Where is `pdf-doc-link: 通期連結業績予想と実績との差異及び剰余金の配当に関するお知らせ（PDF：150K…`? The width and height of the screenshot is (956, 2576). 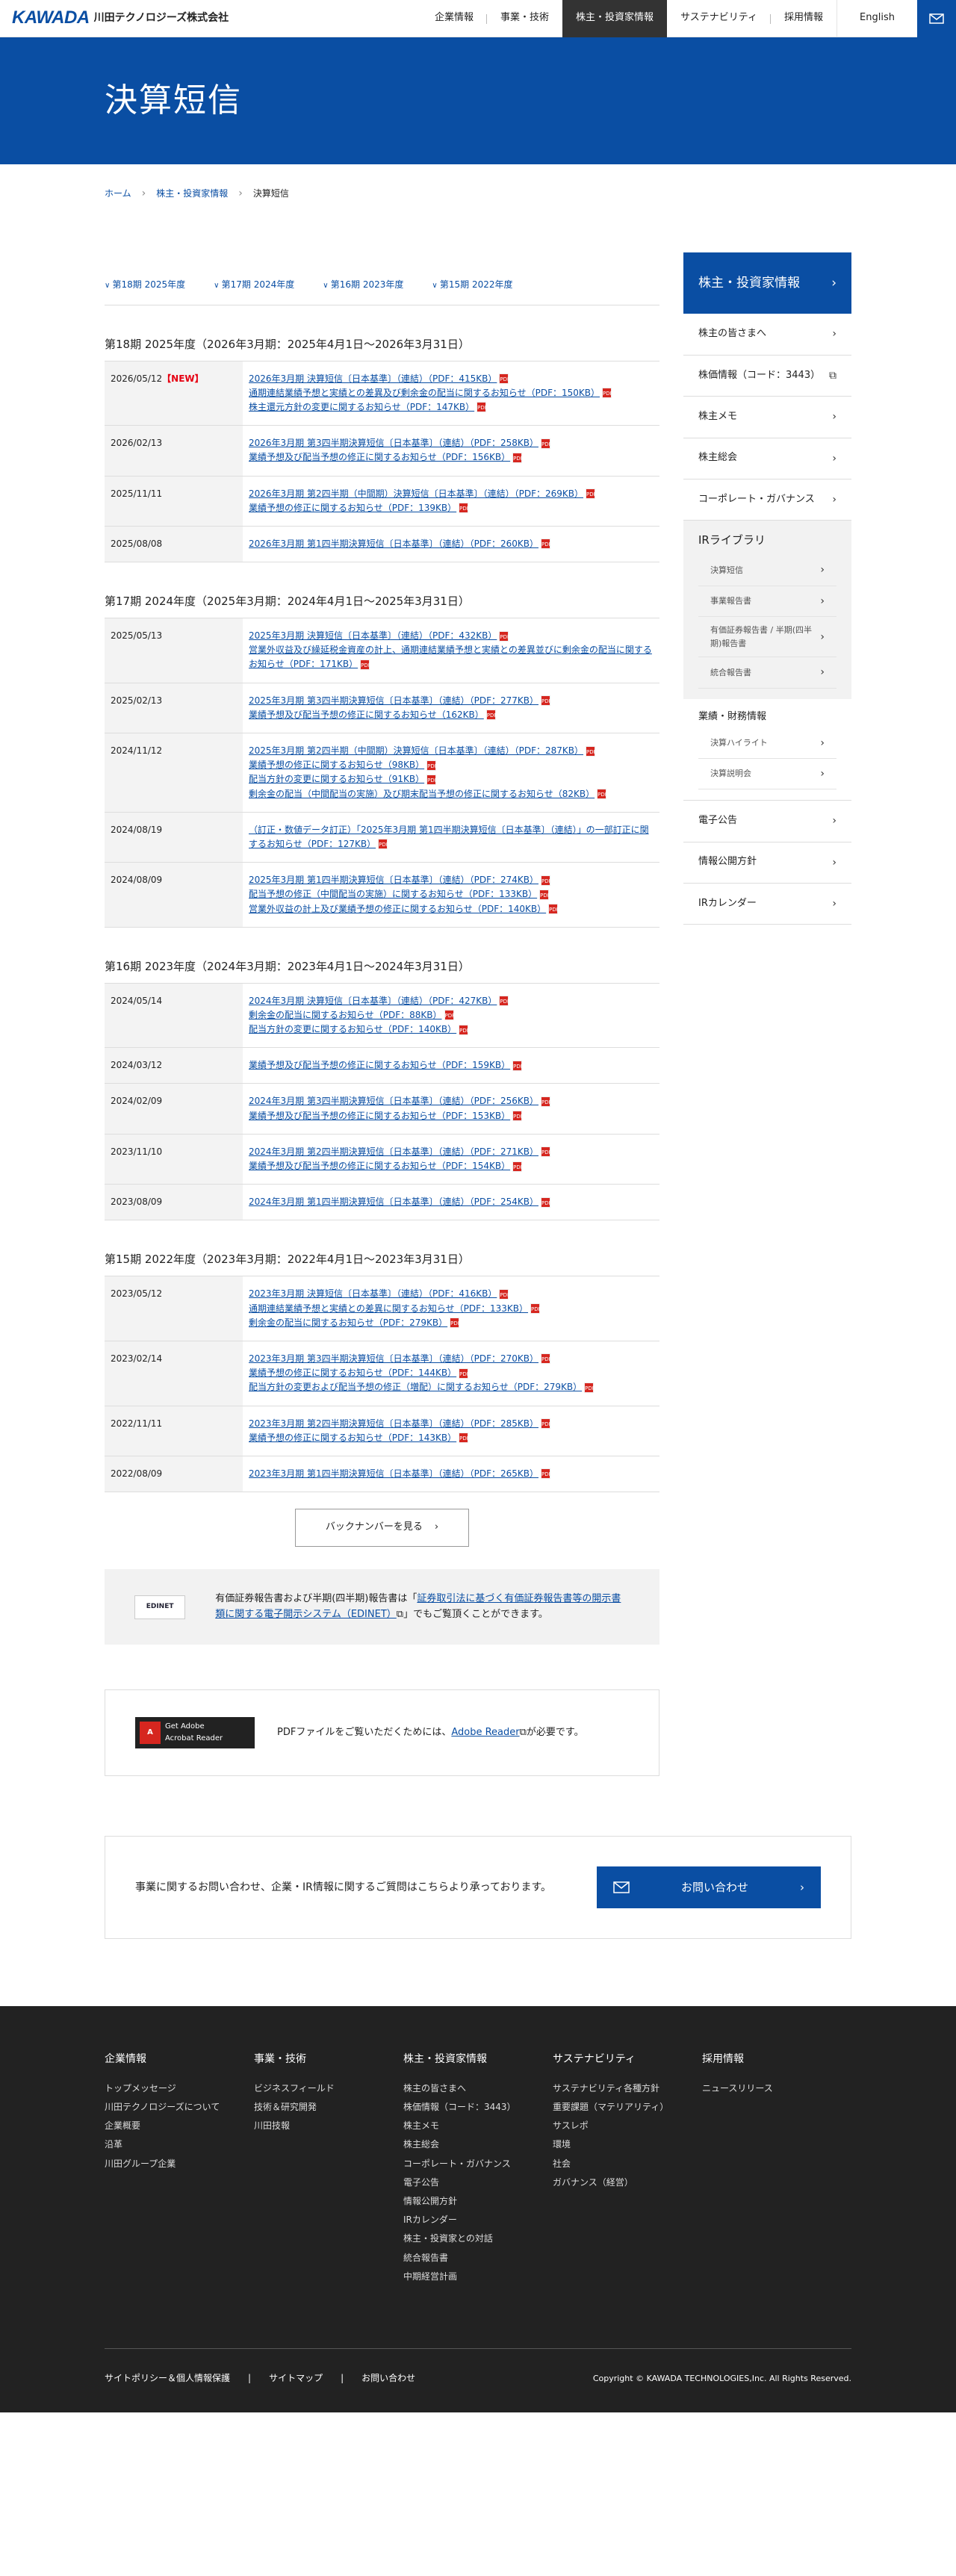 pdf-doc-link: 通期連結業績予想と実績との差異及び剰余金の配当に関するお知らせ（PDF：150K… is located at coordinates (424, 393).